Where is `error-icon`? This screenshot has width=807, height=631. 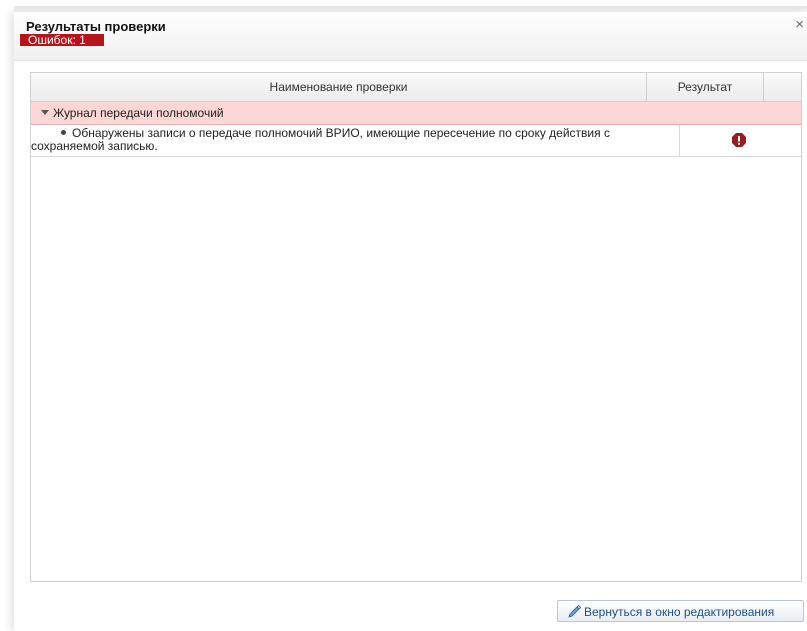 error-icon is located at coordinates (739, 141).